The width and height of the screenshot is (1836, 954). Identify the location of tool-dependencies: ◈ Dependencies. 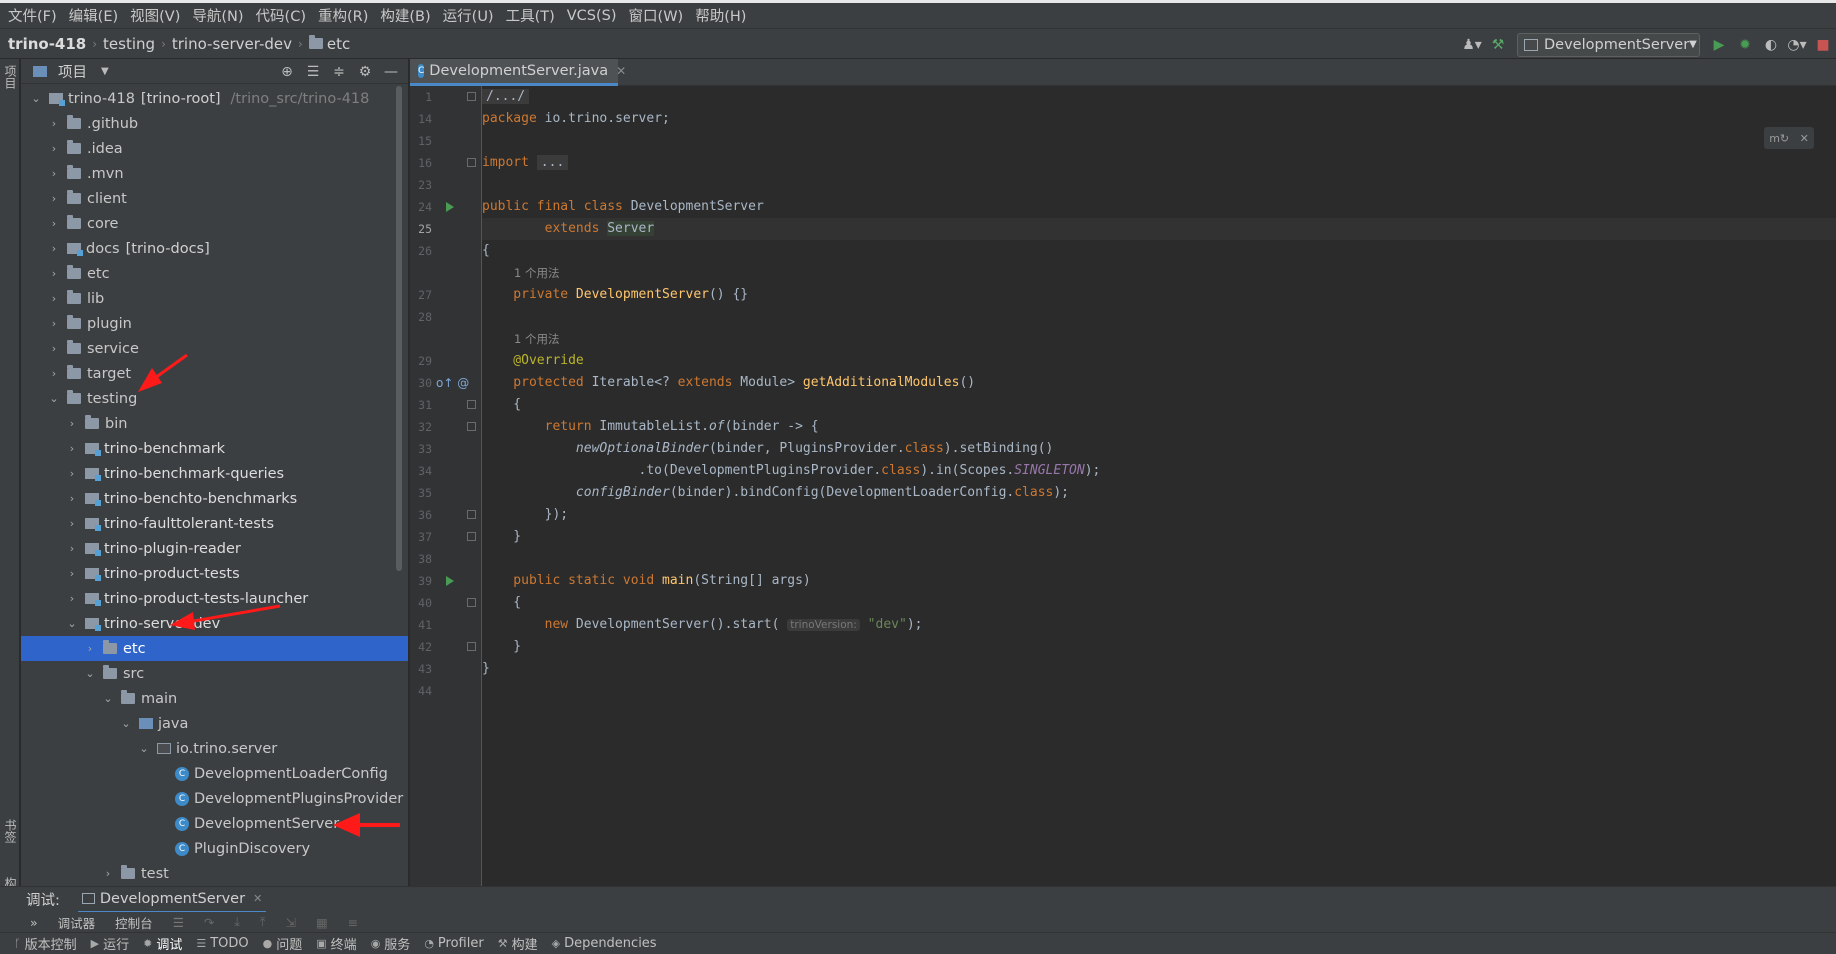
(604, 943).